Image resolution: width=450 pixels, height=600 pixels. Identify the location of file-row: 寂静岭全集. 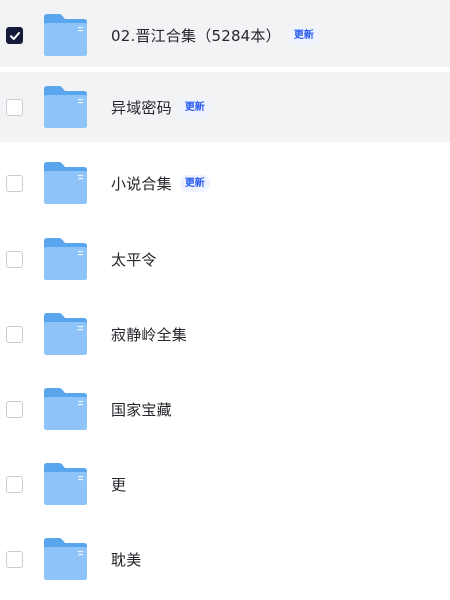
(225, 334).